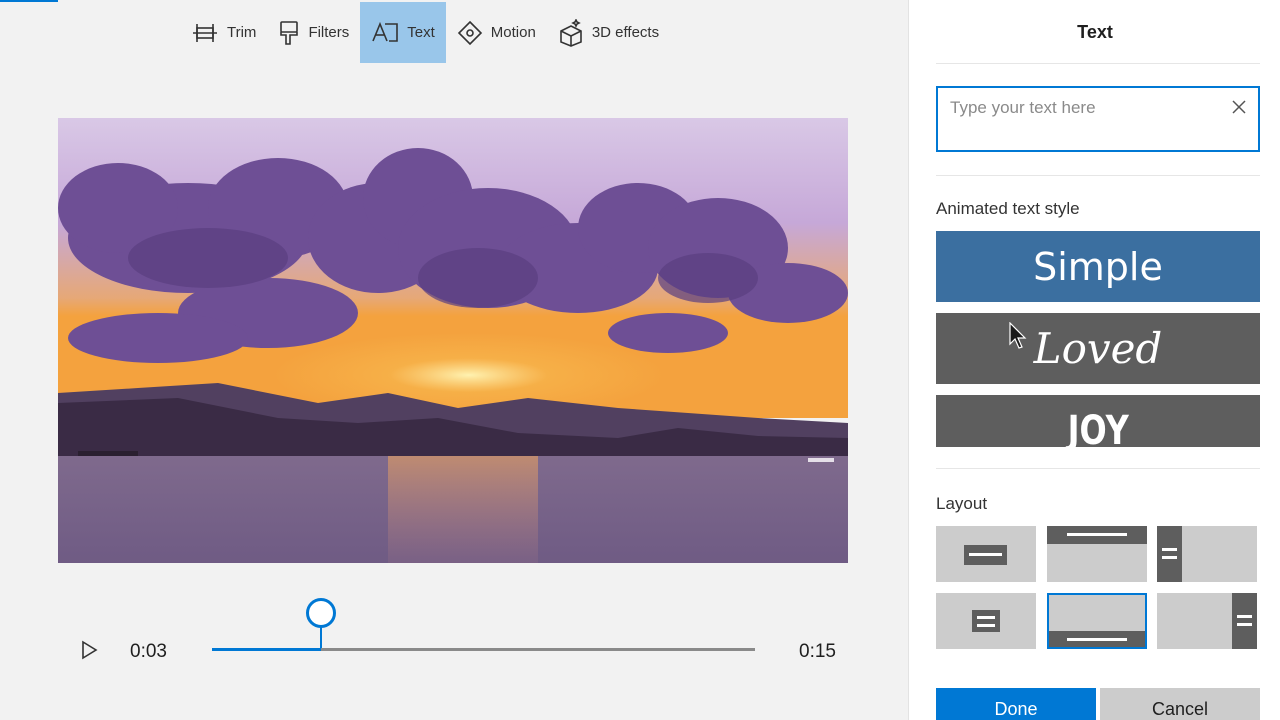  I want to click on close-icon, so click(1239, 107).